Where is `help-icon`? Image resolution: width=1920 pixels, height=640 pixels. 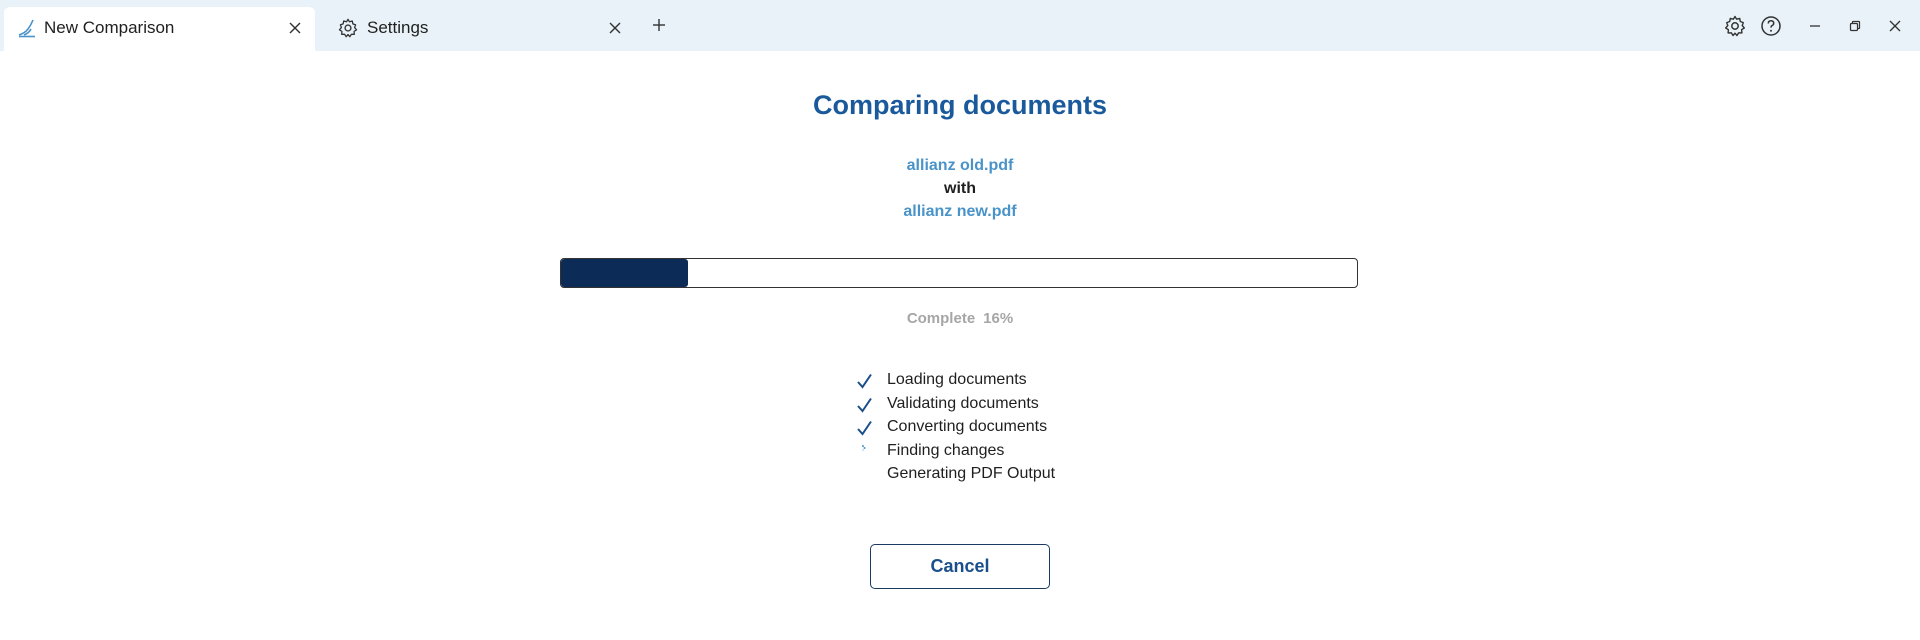 help-icon is located at coordinates (1771, 26).